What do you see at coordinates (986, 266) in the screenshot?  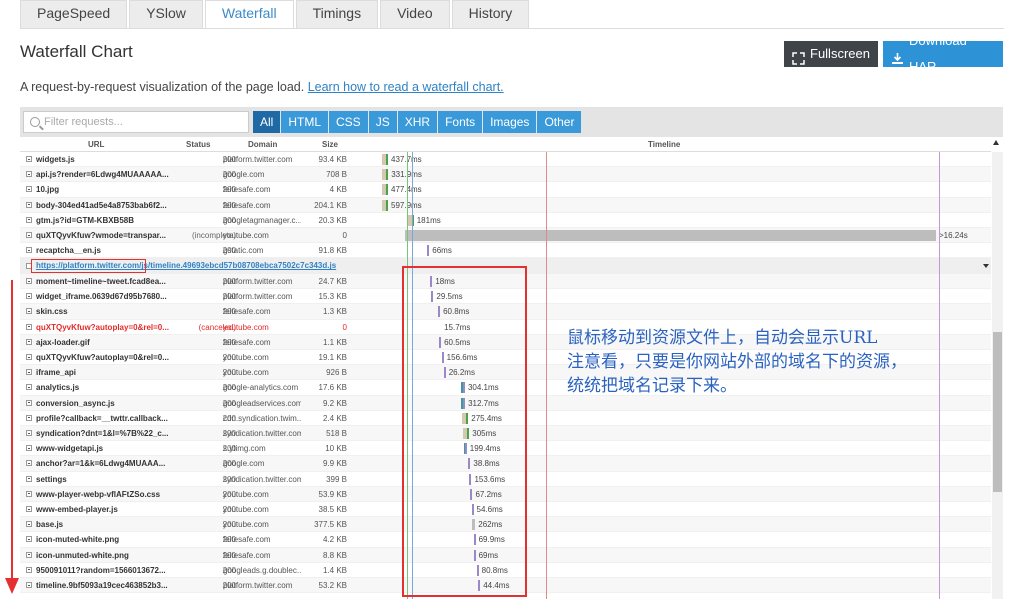 I see `chevron-down-icon` at bounding box center [986, 266].